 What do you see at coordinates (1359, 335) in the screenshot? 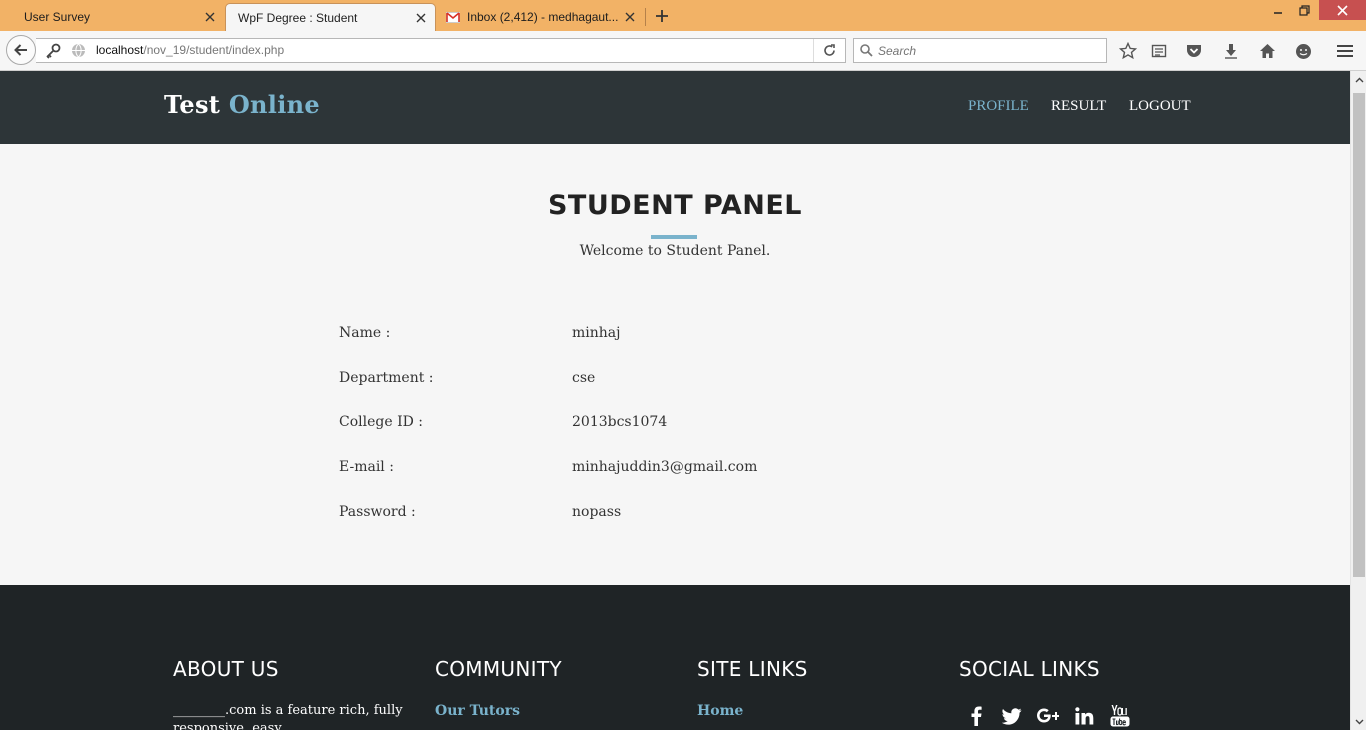
I see `scroll-thumb` at bounding box center [1359, 335].